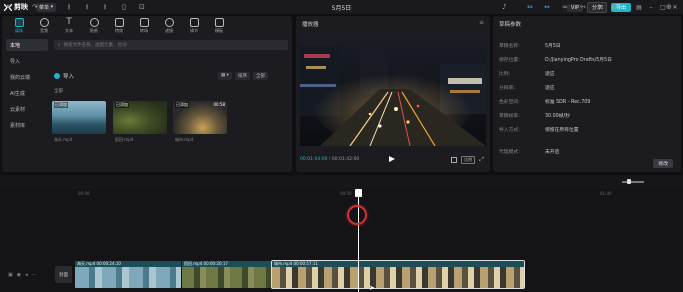  I want to click on playhead-handle, so click(358, 193).